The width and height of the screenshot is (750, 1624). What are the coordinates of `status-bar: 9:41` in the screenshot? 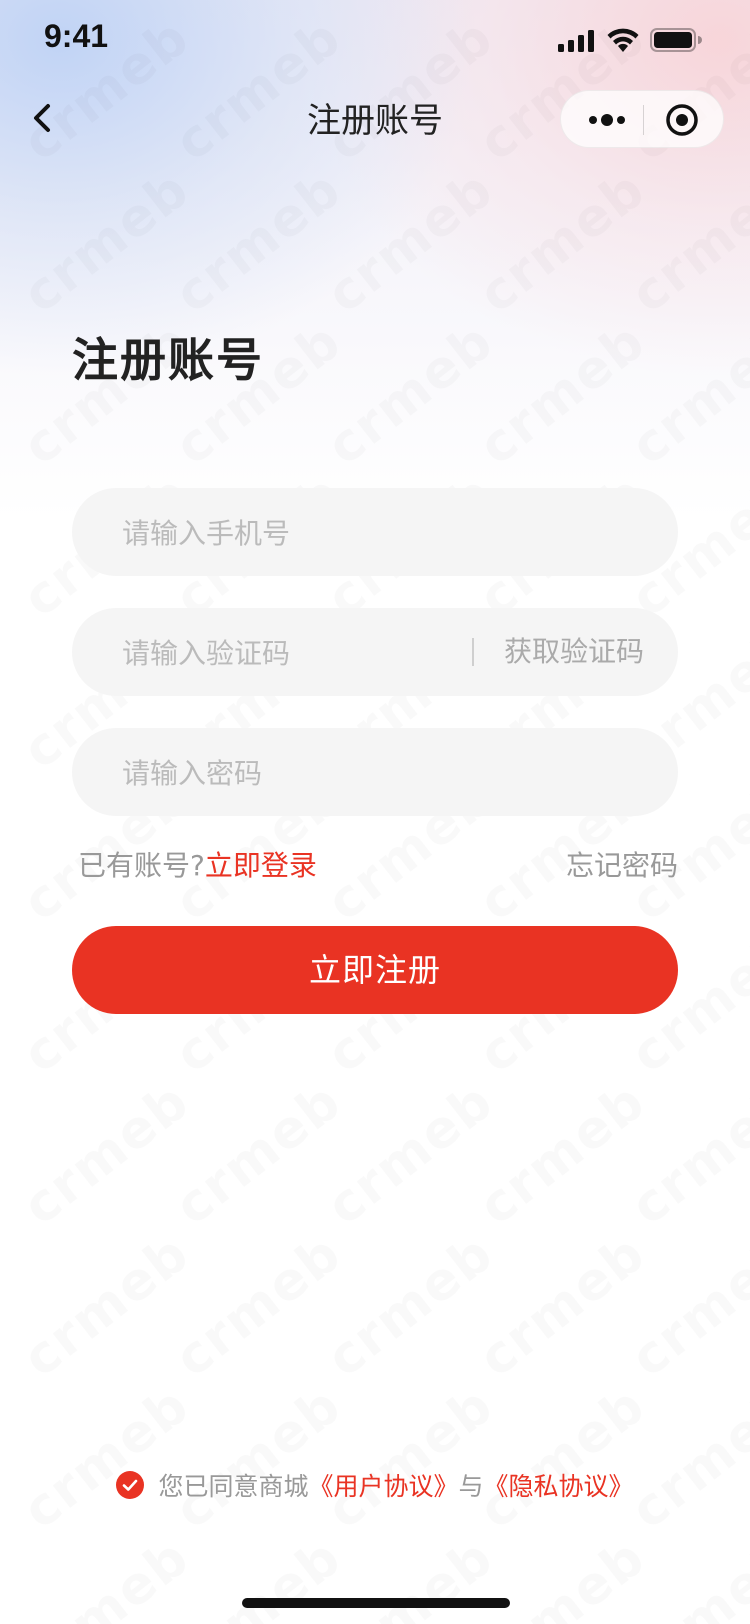 It's located at (375, 40).